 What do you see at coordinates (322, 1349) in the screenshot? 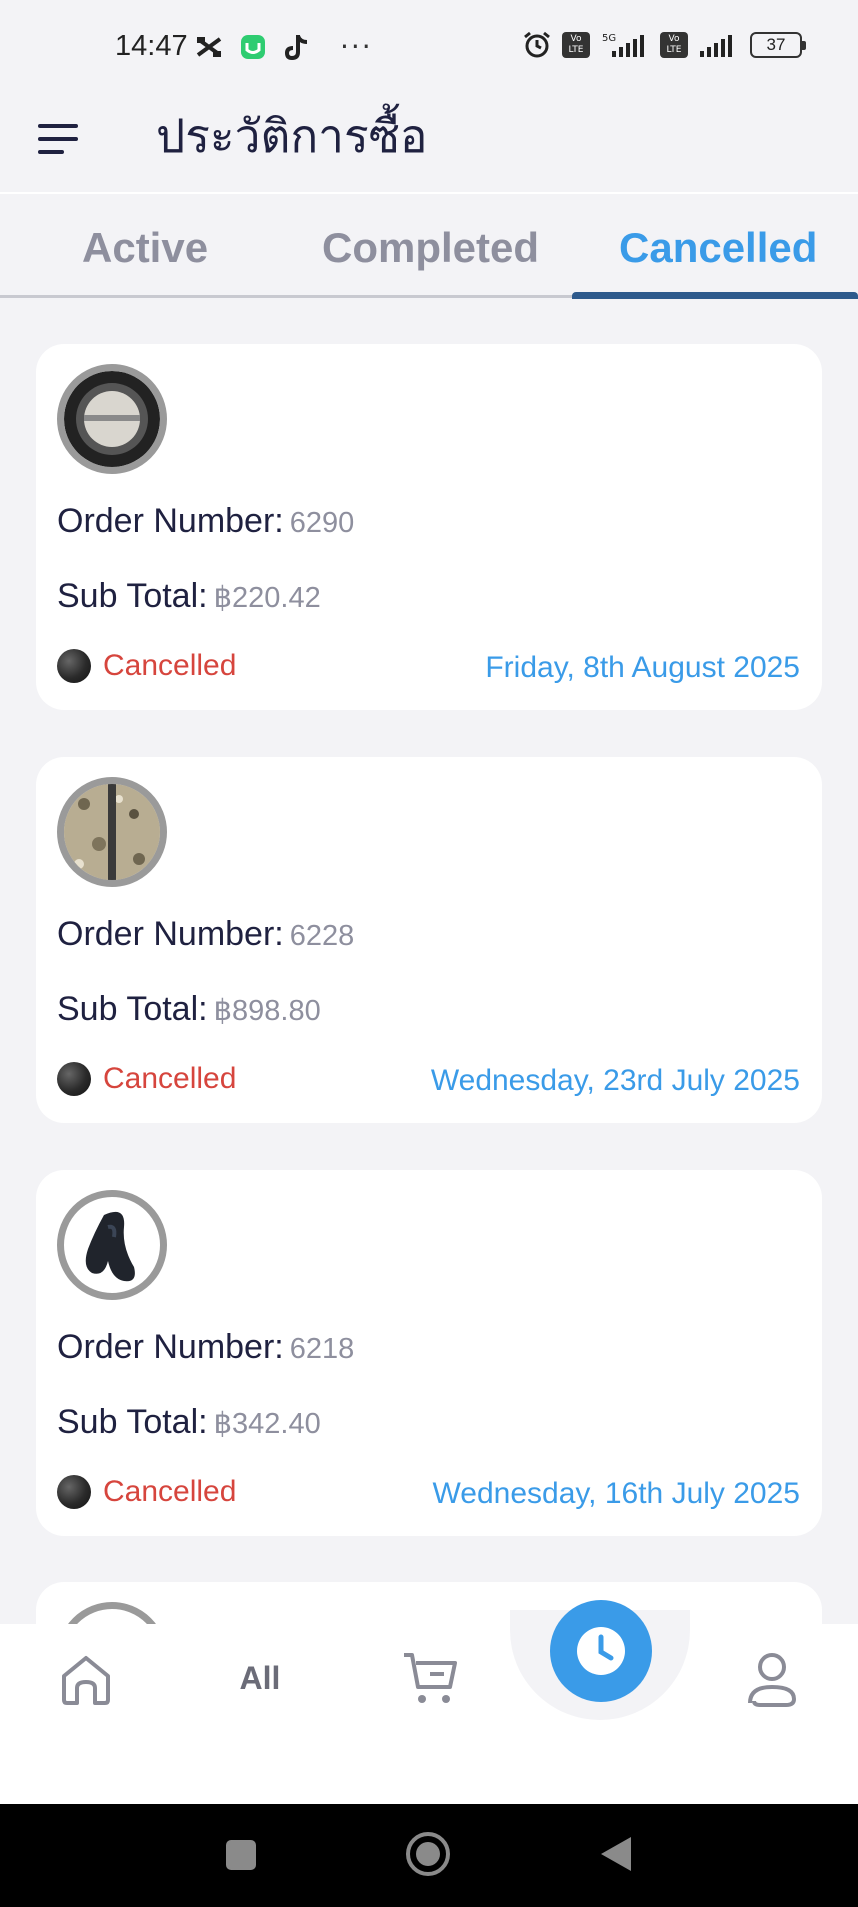
I see `order-number-value: 6218` at bounding box center [322, 1349].